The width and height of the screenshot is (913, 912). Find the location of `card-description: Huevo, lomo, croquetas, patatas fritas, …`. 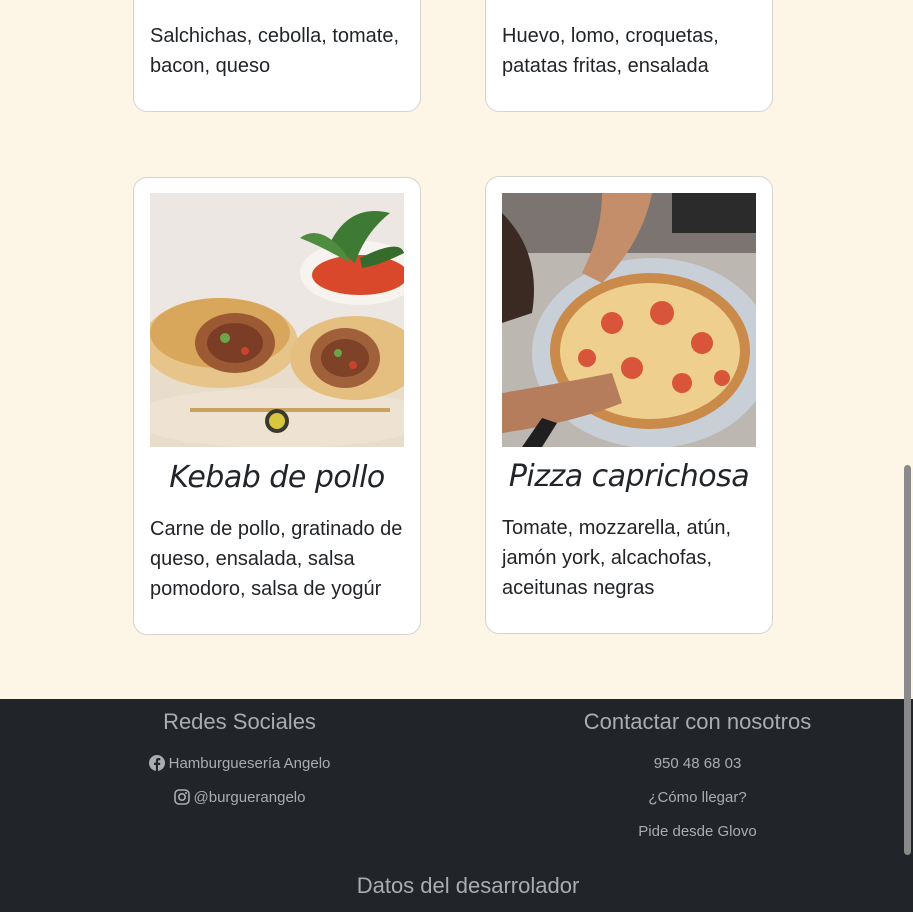

card-description: Huevo, lomo, croquetas, patatas fritas, … is located at coordinates (610, 51).